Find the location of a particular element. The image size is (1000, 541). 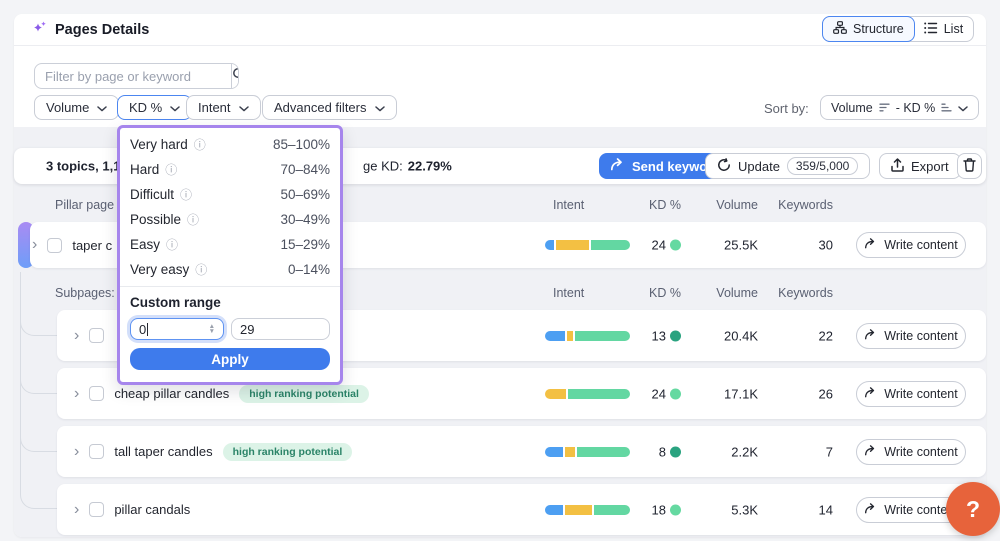

sort-by-dropdown: Volume - KD % is located at coordinates (900, 107).